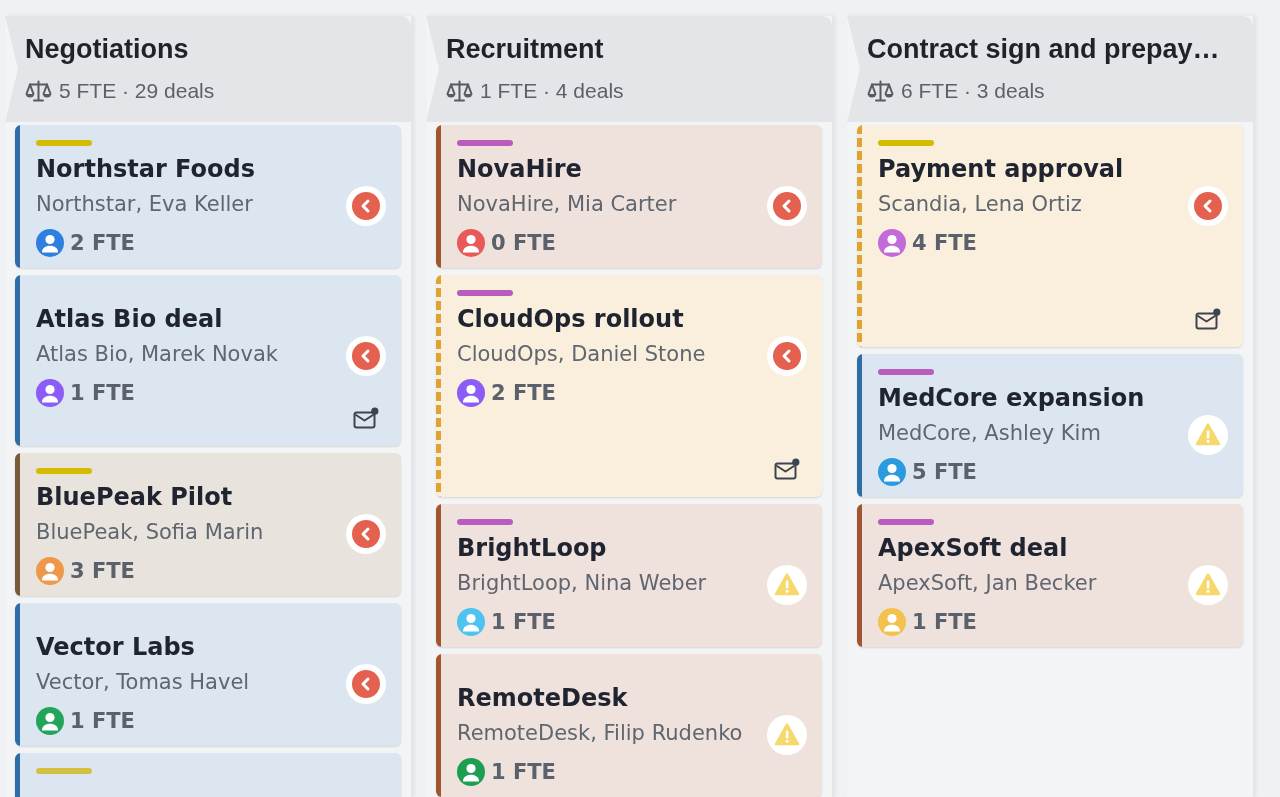 The width and height of the screenshot is (1280, 797). What do you see at coordinates (629, 386) in the screenshot?
I see `deal-card: CloudOps rollout CloudOps, Daniel Stone 2 FTE` at bounding box center [629, 386].